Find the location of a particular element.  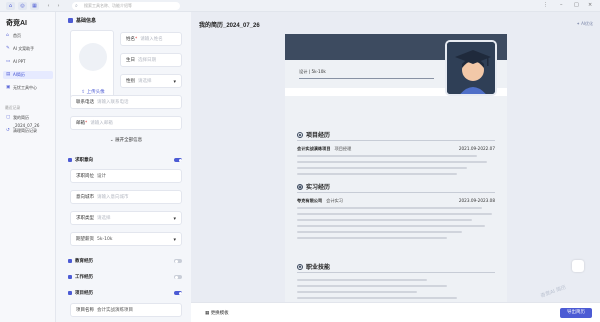

graduate-avatar-icon is located at coordinates (471, 68).